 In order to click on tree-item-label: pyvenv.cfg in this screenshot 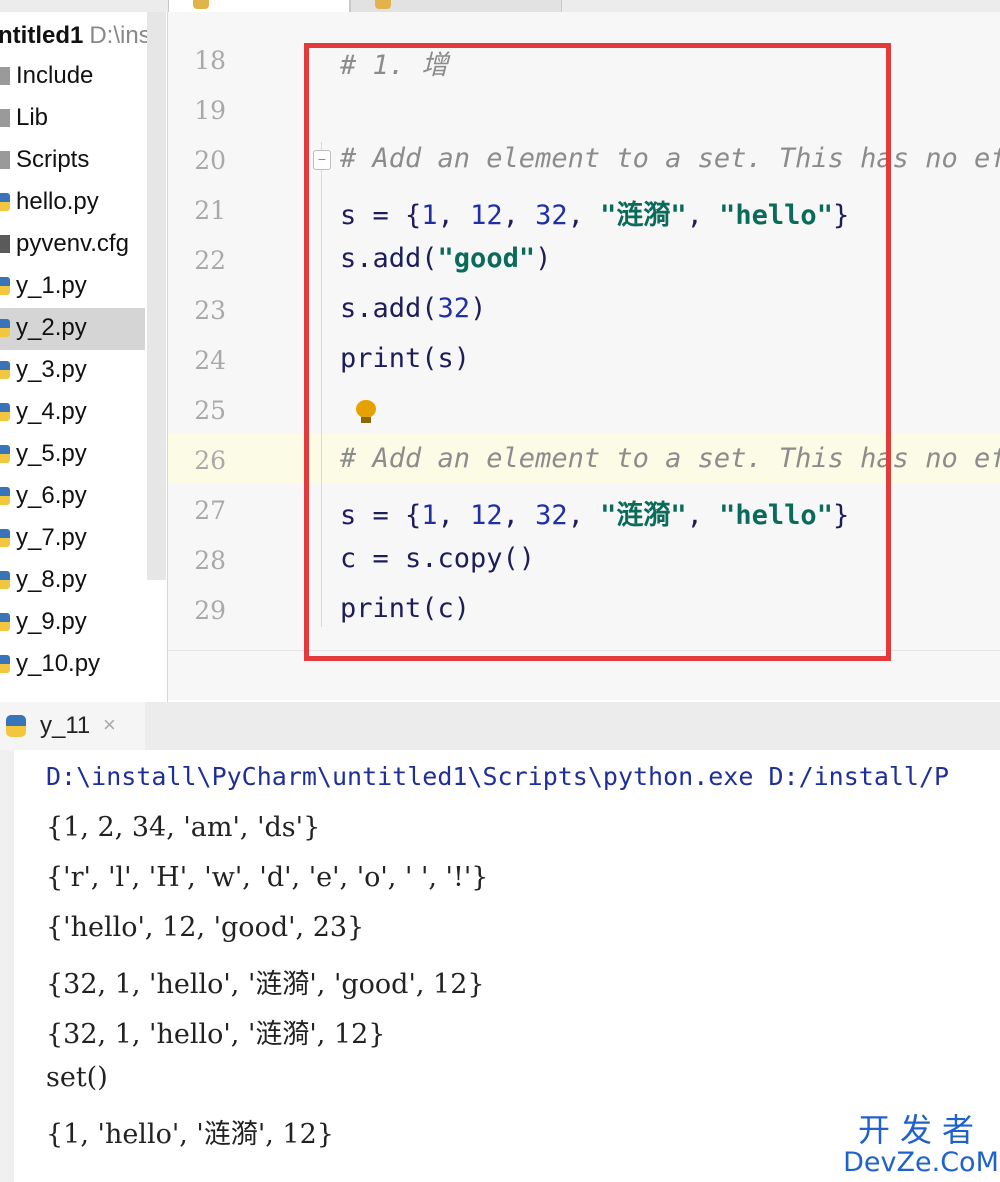, I will do `click(72, 243)`.